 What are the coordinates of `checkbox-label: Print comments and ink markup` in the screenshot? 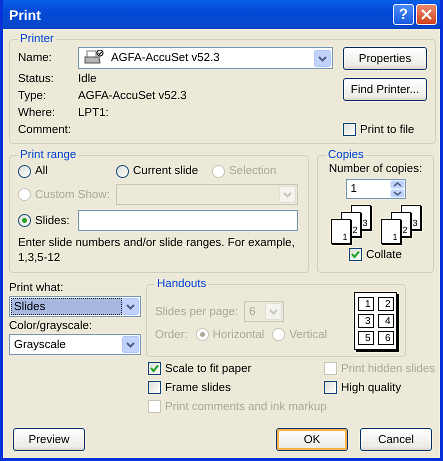 It's located at (246, 406).